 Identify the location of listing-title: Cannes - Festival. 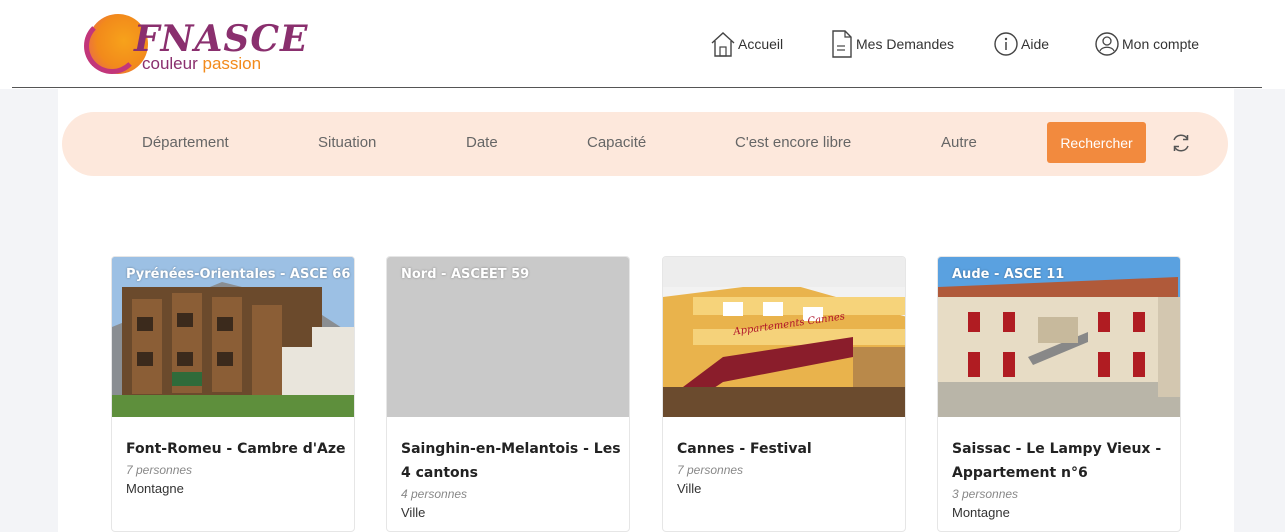
(787, 449).